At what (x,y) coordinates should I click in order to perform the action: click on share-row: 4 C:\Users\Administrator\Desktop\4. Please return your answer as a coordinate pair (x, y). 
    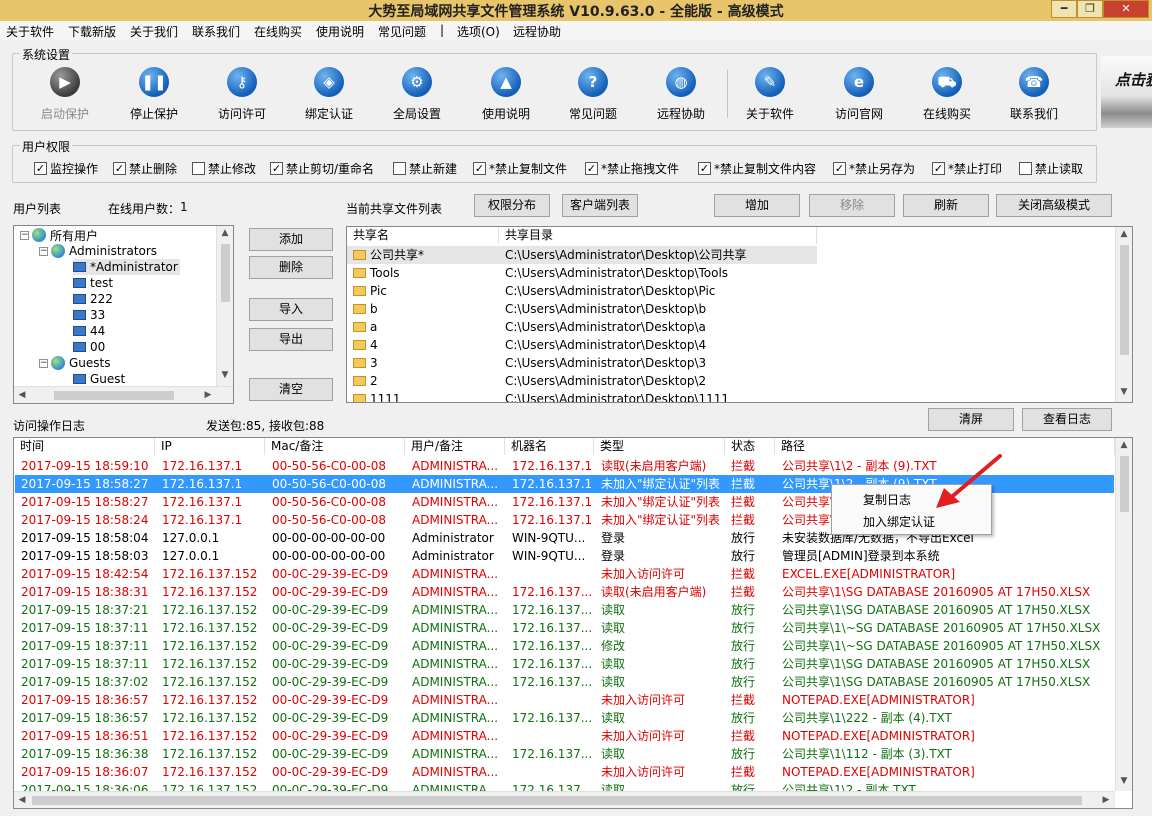
    Looking at the image, I should click on (582, 345).